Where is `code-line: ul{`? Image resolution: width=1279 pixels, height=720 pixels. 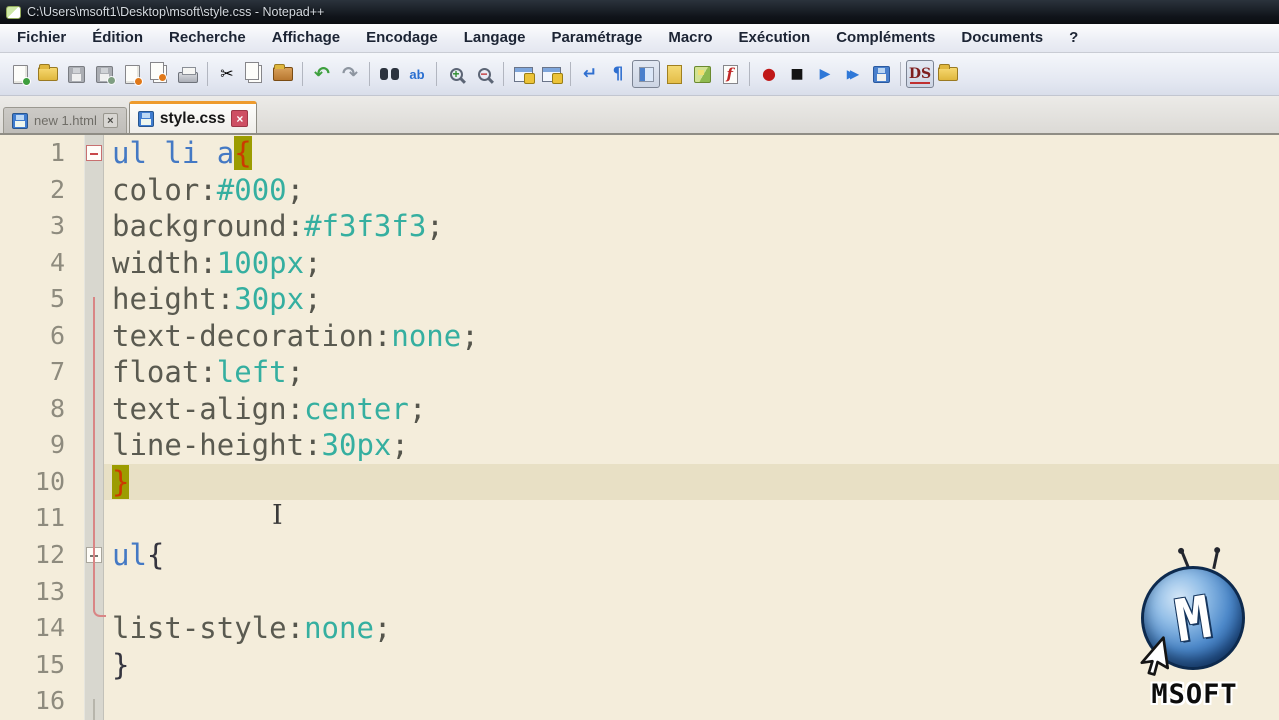
code-line: ul{ is located at coordinates (691, 555).